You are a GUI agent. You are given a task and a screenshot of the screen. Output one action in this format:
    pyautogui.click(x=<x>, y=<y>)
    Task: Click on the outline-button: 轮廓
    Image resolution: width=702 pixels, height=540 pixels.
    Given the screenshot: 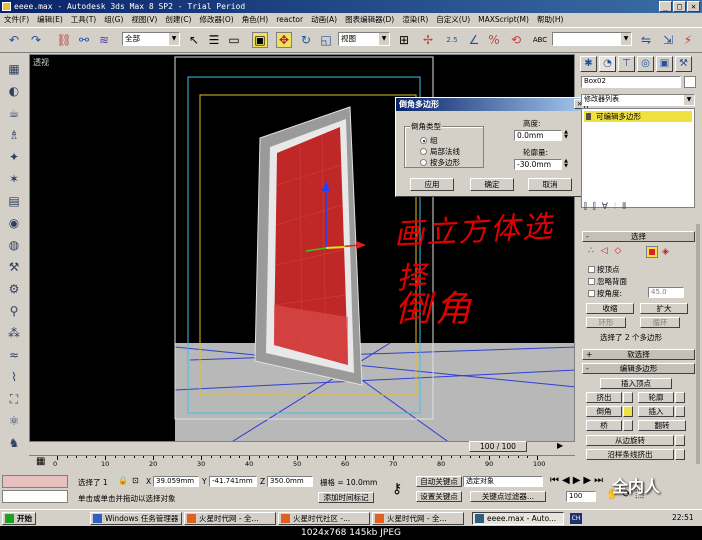 What is the action you would take?
    pyautogui.click(x=656, y=397)
    